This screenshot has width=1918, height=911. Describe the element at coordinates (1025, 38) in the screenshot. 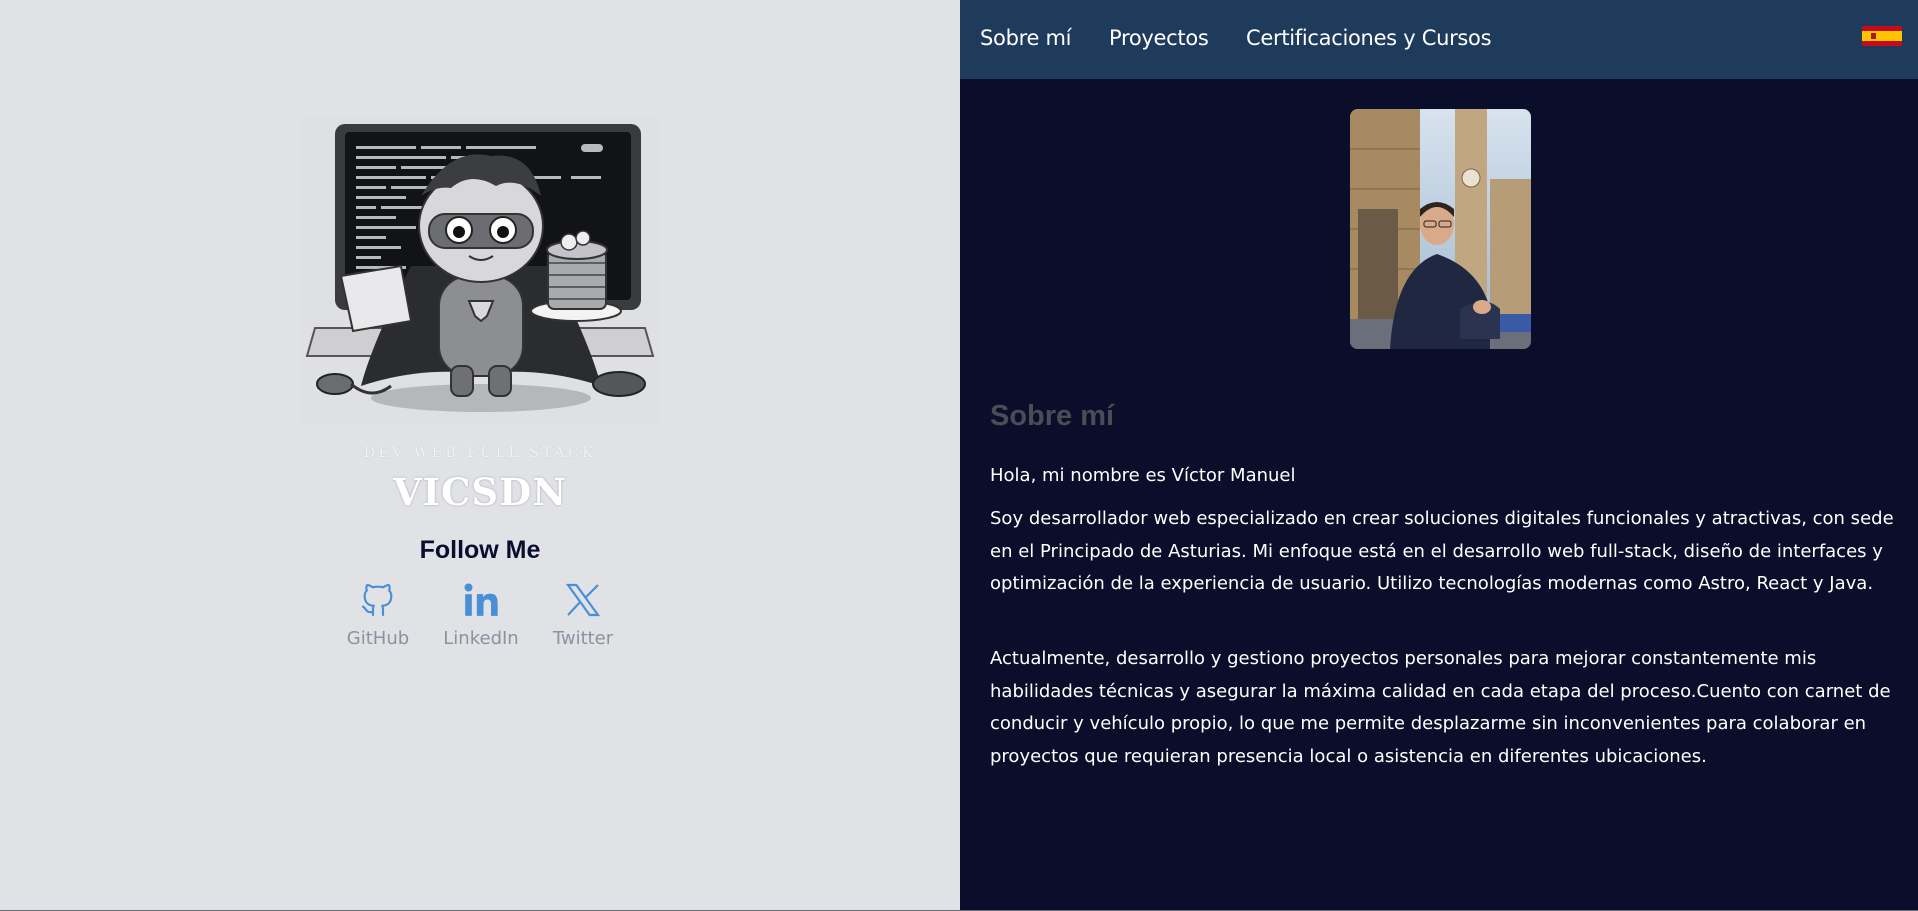

I see `nav-item-sobre-mi: Sobre mí` at that location.